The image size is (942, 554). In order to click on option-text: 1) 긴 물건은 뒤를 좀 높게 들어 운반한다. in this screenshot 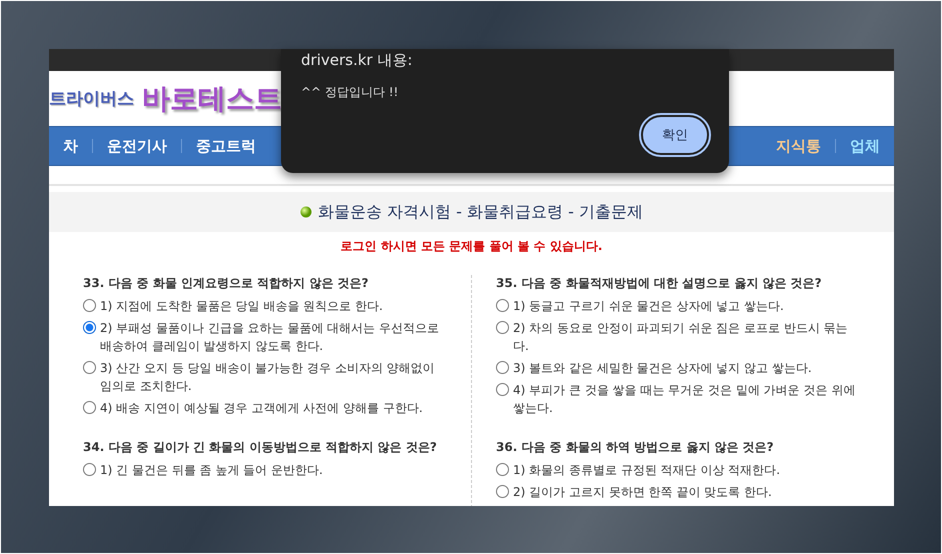, I will do `click(211, 470)`.